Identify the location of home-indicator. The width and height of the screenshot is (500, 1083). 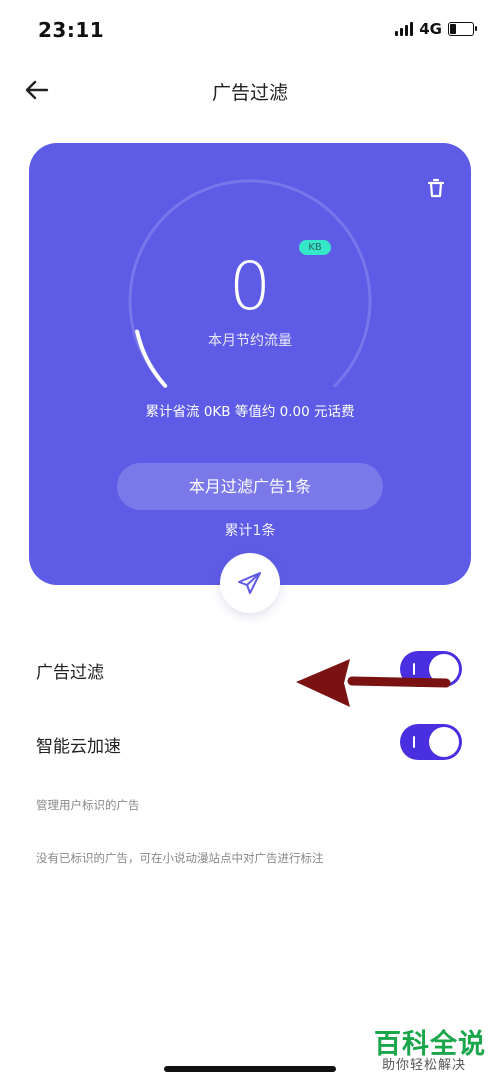
(250, 1069).